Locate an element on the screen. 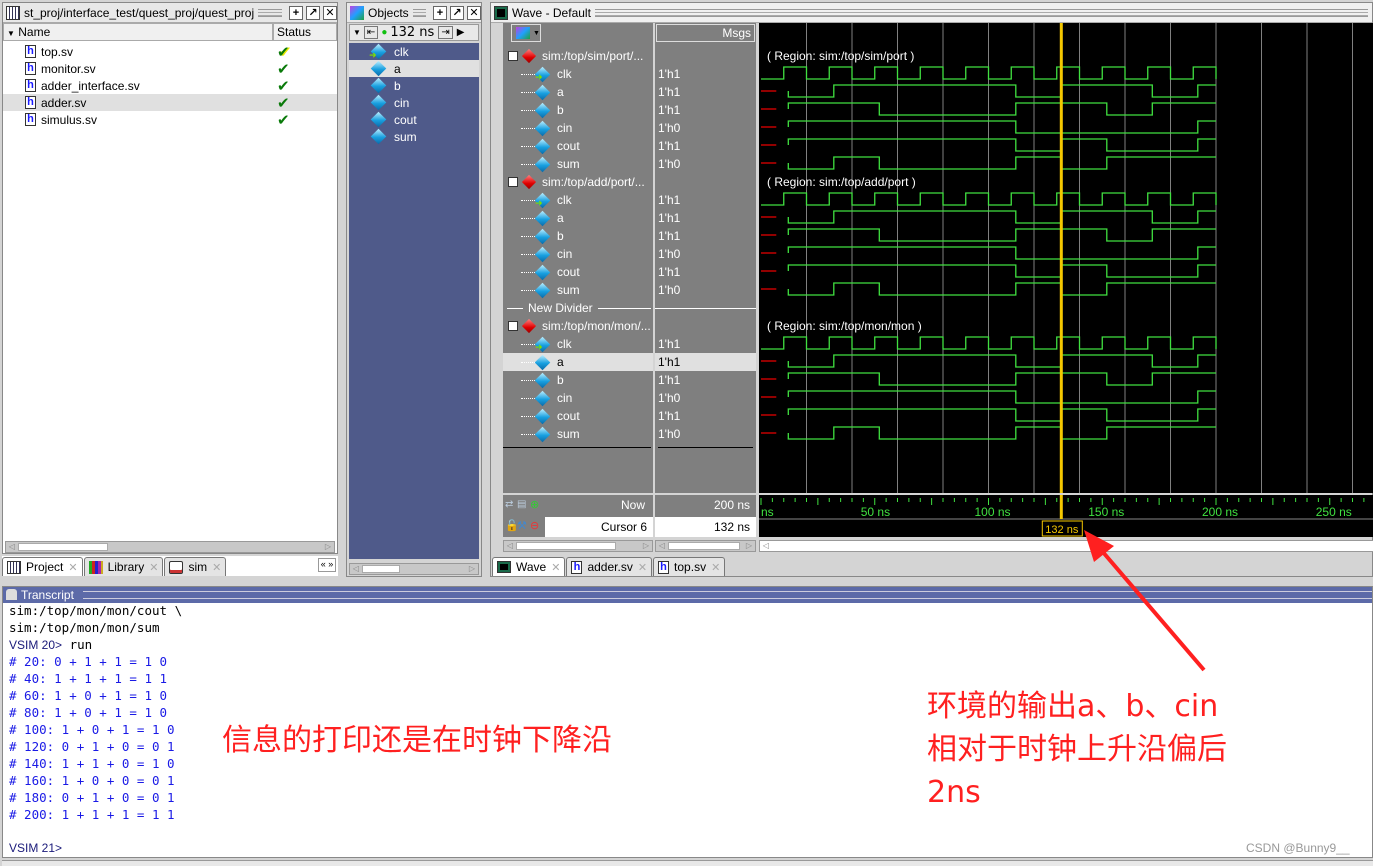 The image size is (1373, 866). cursor-label: Cursor 6 is located at coordinates (599, 527).